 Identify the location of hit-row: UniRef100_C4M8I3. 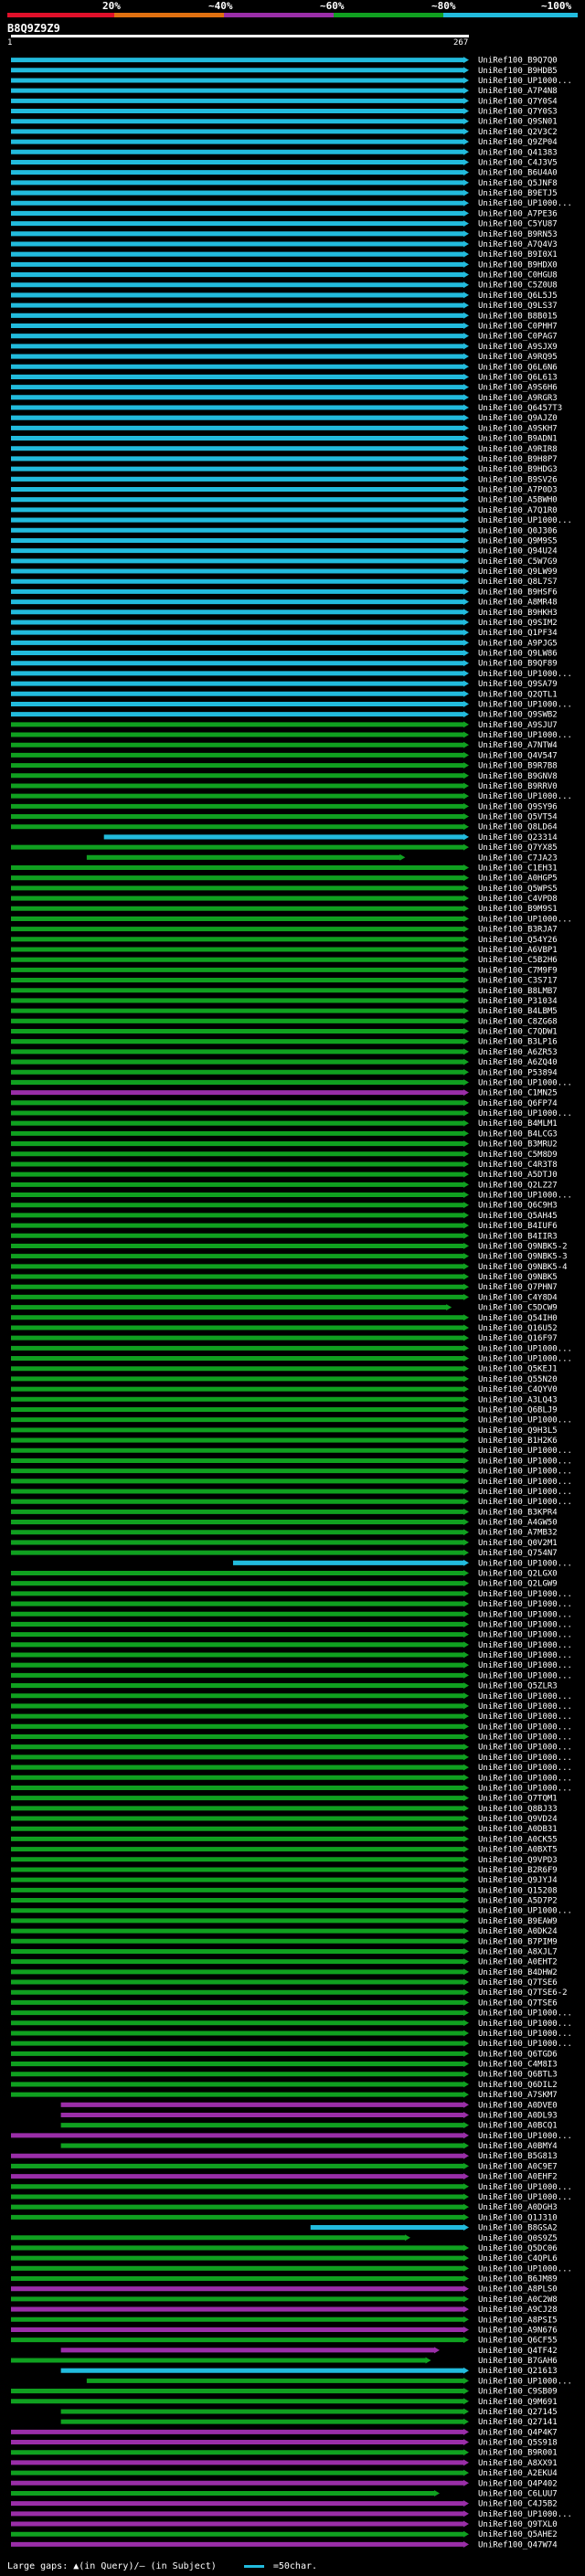
(284, 2065).